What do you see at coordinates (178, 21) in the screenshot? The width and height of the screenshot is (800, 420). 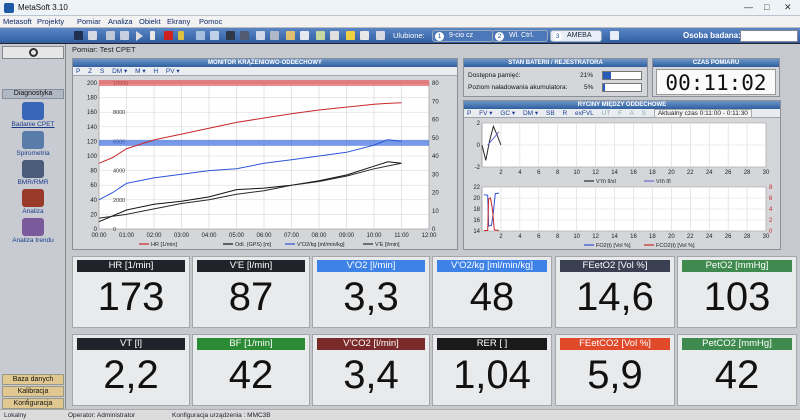 I see `menu-ekrany: Ekrany` at bounding box center [178, 21].